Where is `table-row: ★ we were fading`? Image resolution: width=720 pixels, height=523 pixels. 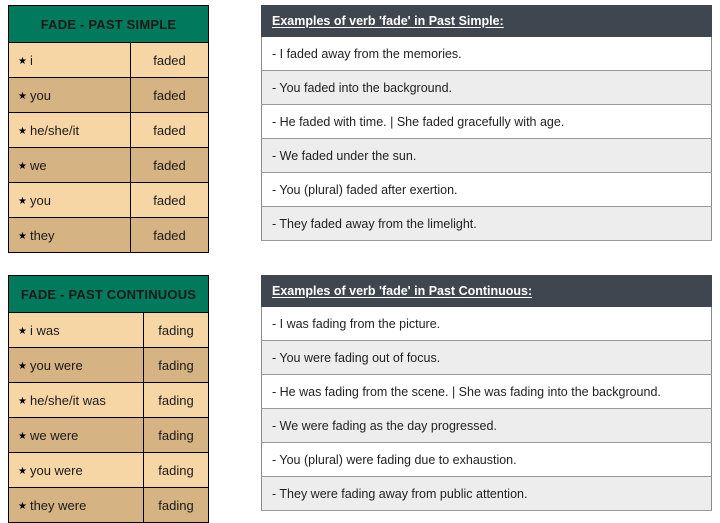 table-row: ★ we were fading is located at coordinates (108, 435).